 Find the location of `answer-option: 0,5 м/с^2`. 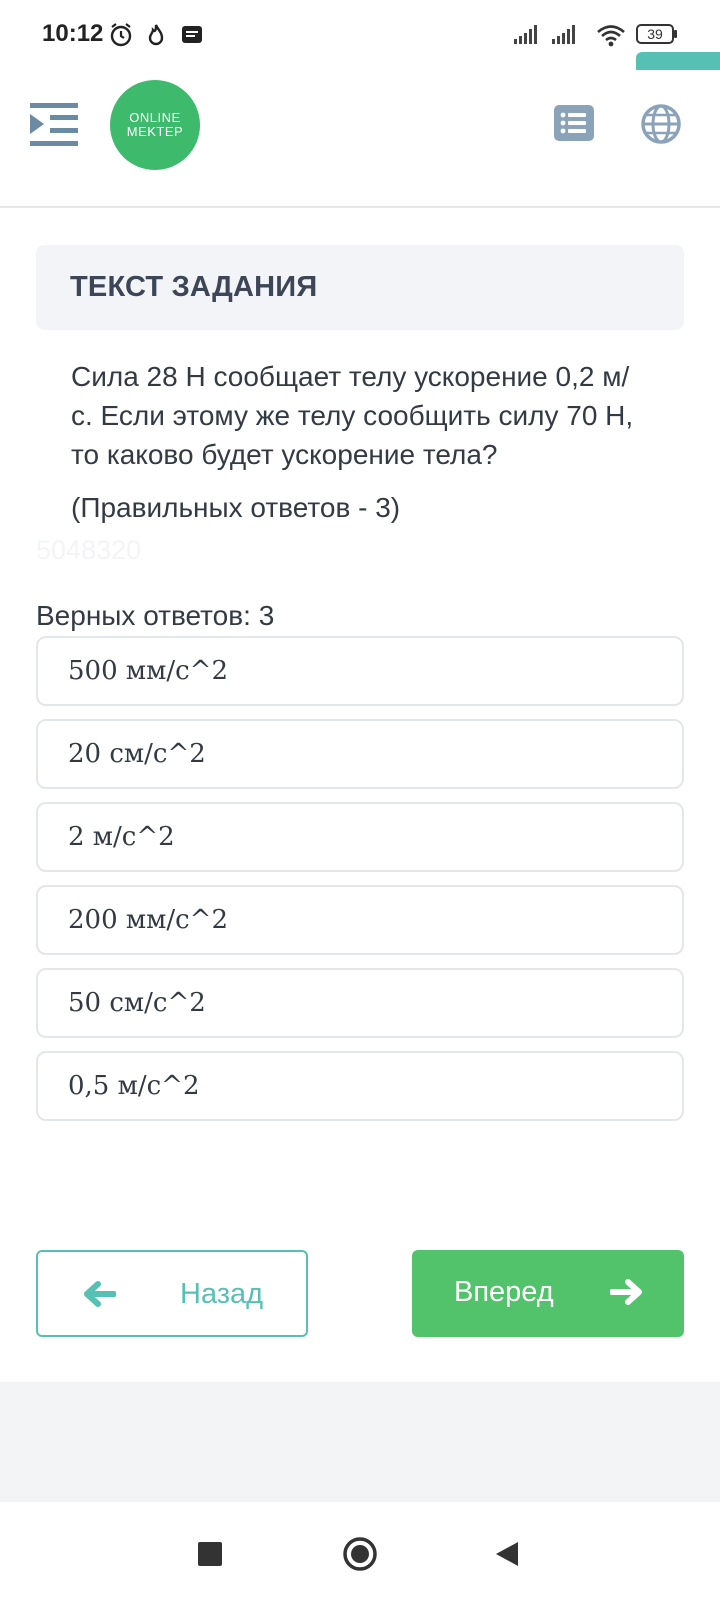

answer-option: 0,5 м/с^2 is located at coordinates (360, 1086).